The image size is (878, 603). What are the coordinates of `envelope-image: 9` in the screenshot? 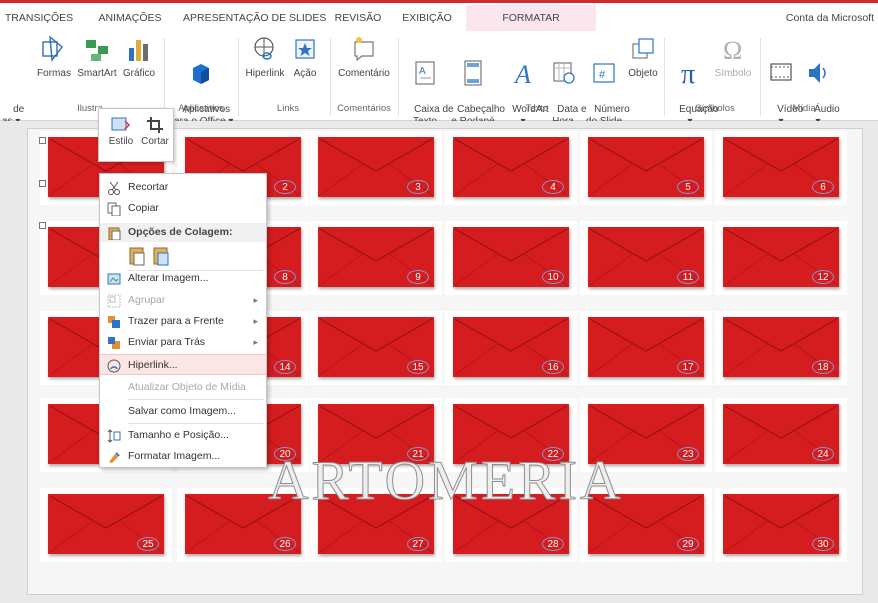 It's located at (376, 257).